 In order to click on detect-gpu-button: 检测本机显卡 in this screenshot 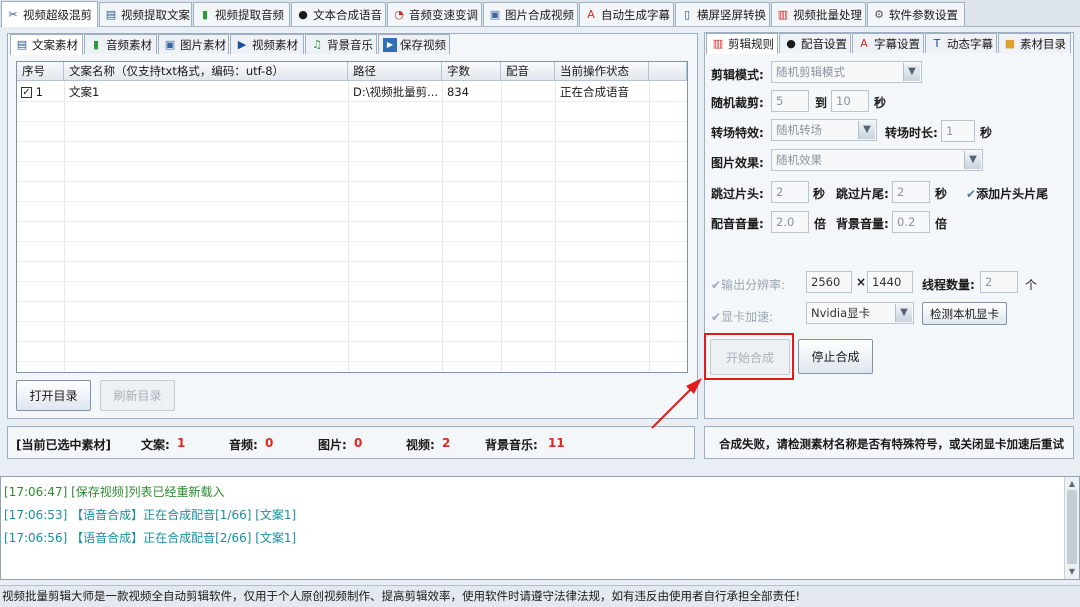, I will do `click(964, 313)`.